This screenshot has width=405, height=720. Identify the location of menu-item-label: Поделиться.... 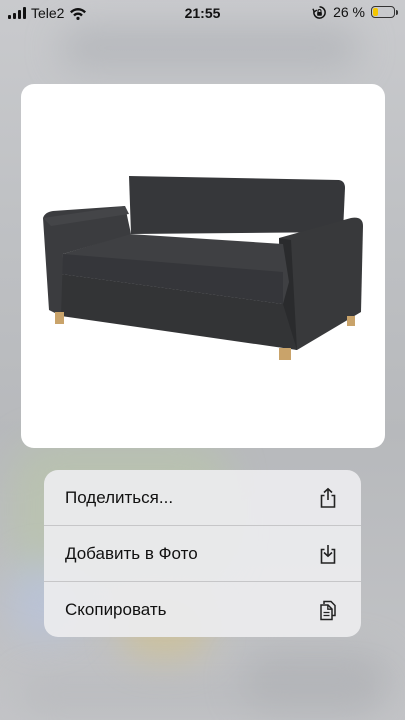
(119, 497).